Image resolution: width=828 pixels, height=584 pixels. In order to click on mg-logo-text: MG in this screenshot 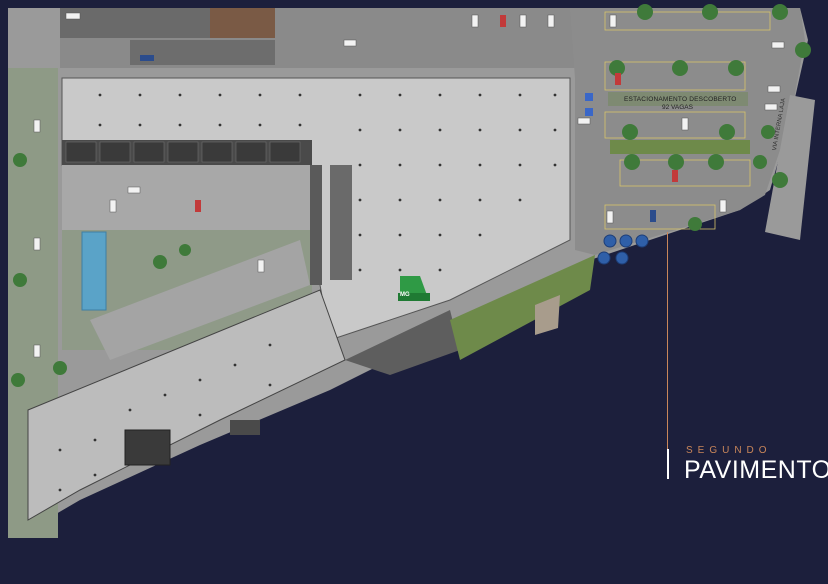, I will do `click(405, 295)`.